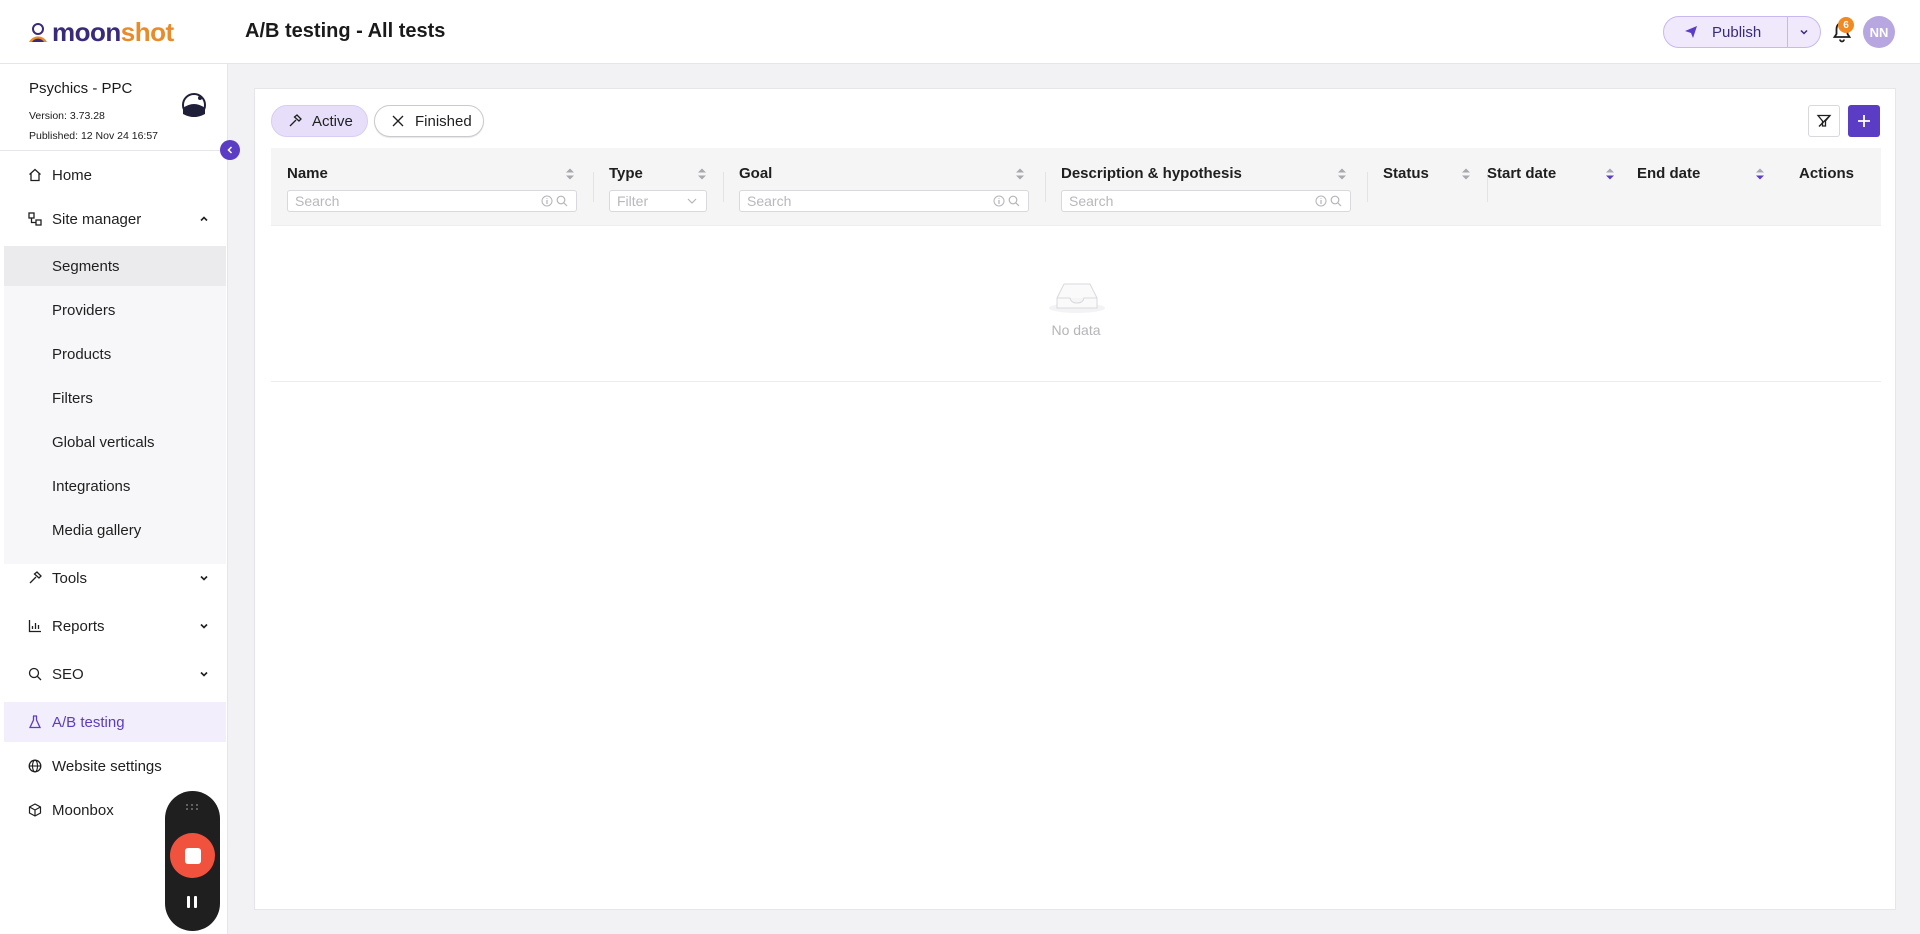 Image resolution: width=1920 pixels, height=934 pixels. What do you see at coordinates (204, 219) in the screenshot?
I see `chevron-up-icon` at bounding box center [204, 219].